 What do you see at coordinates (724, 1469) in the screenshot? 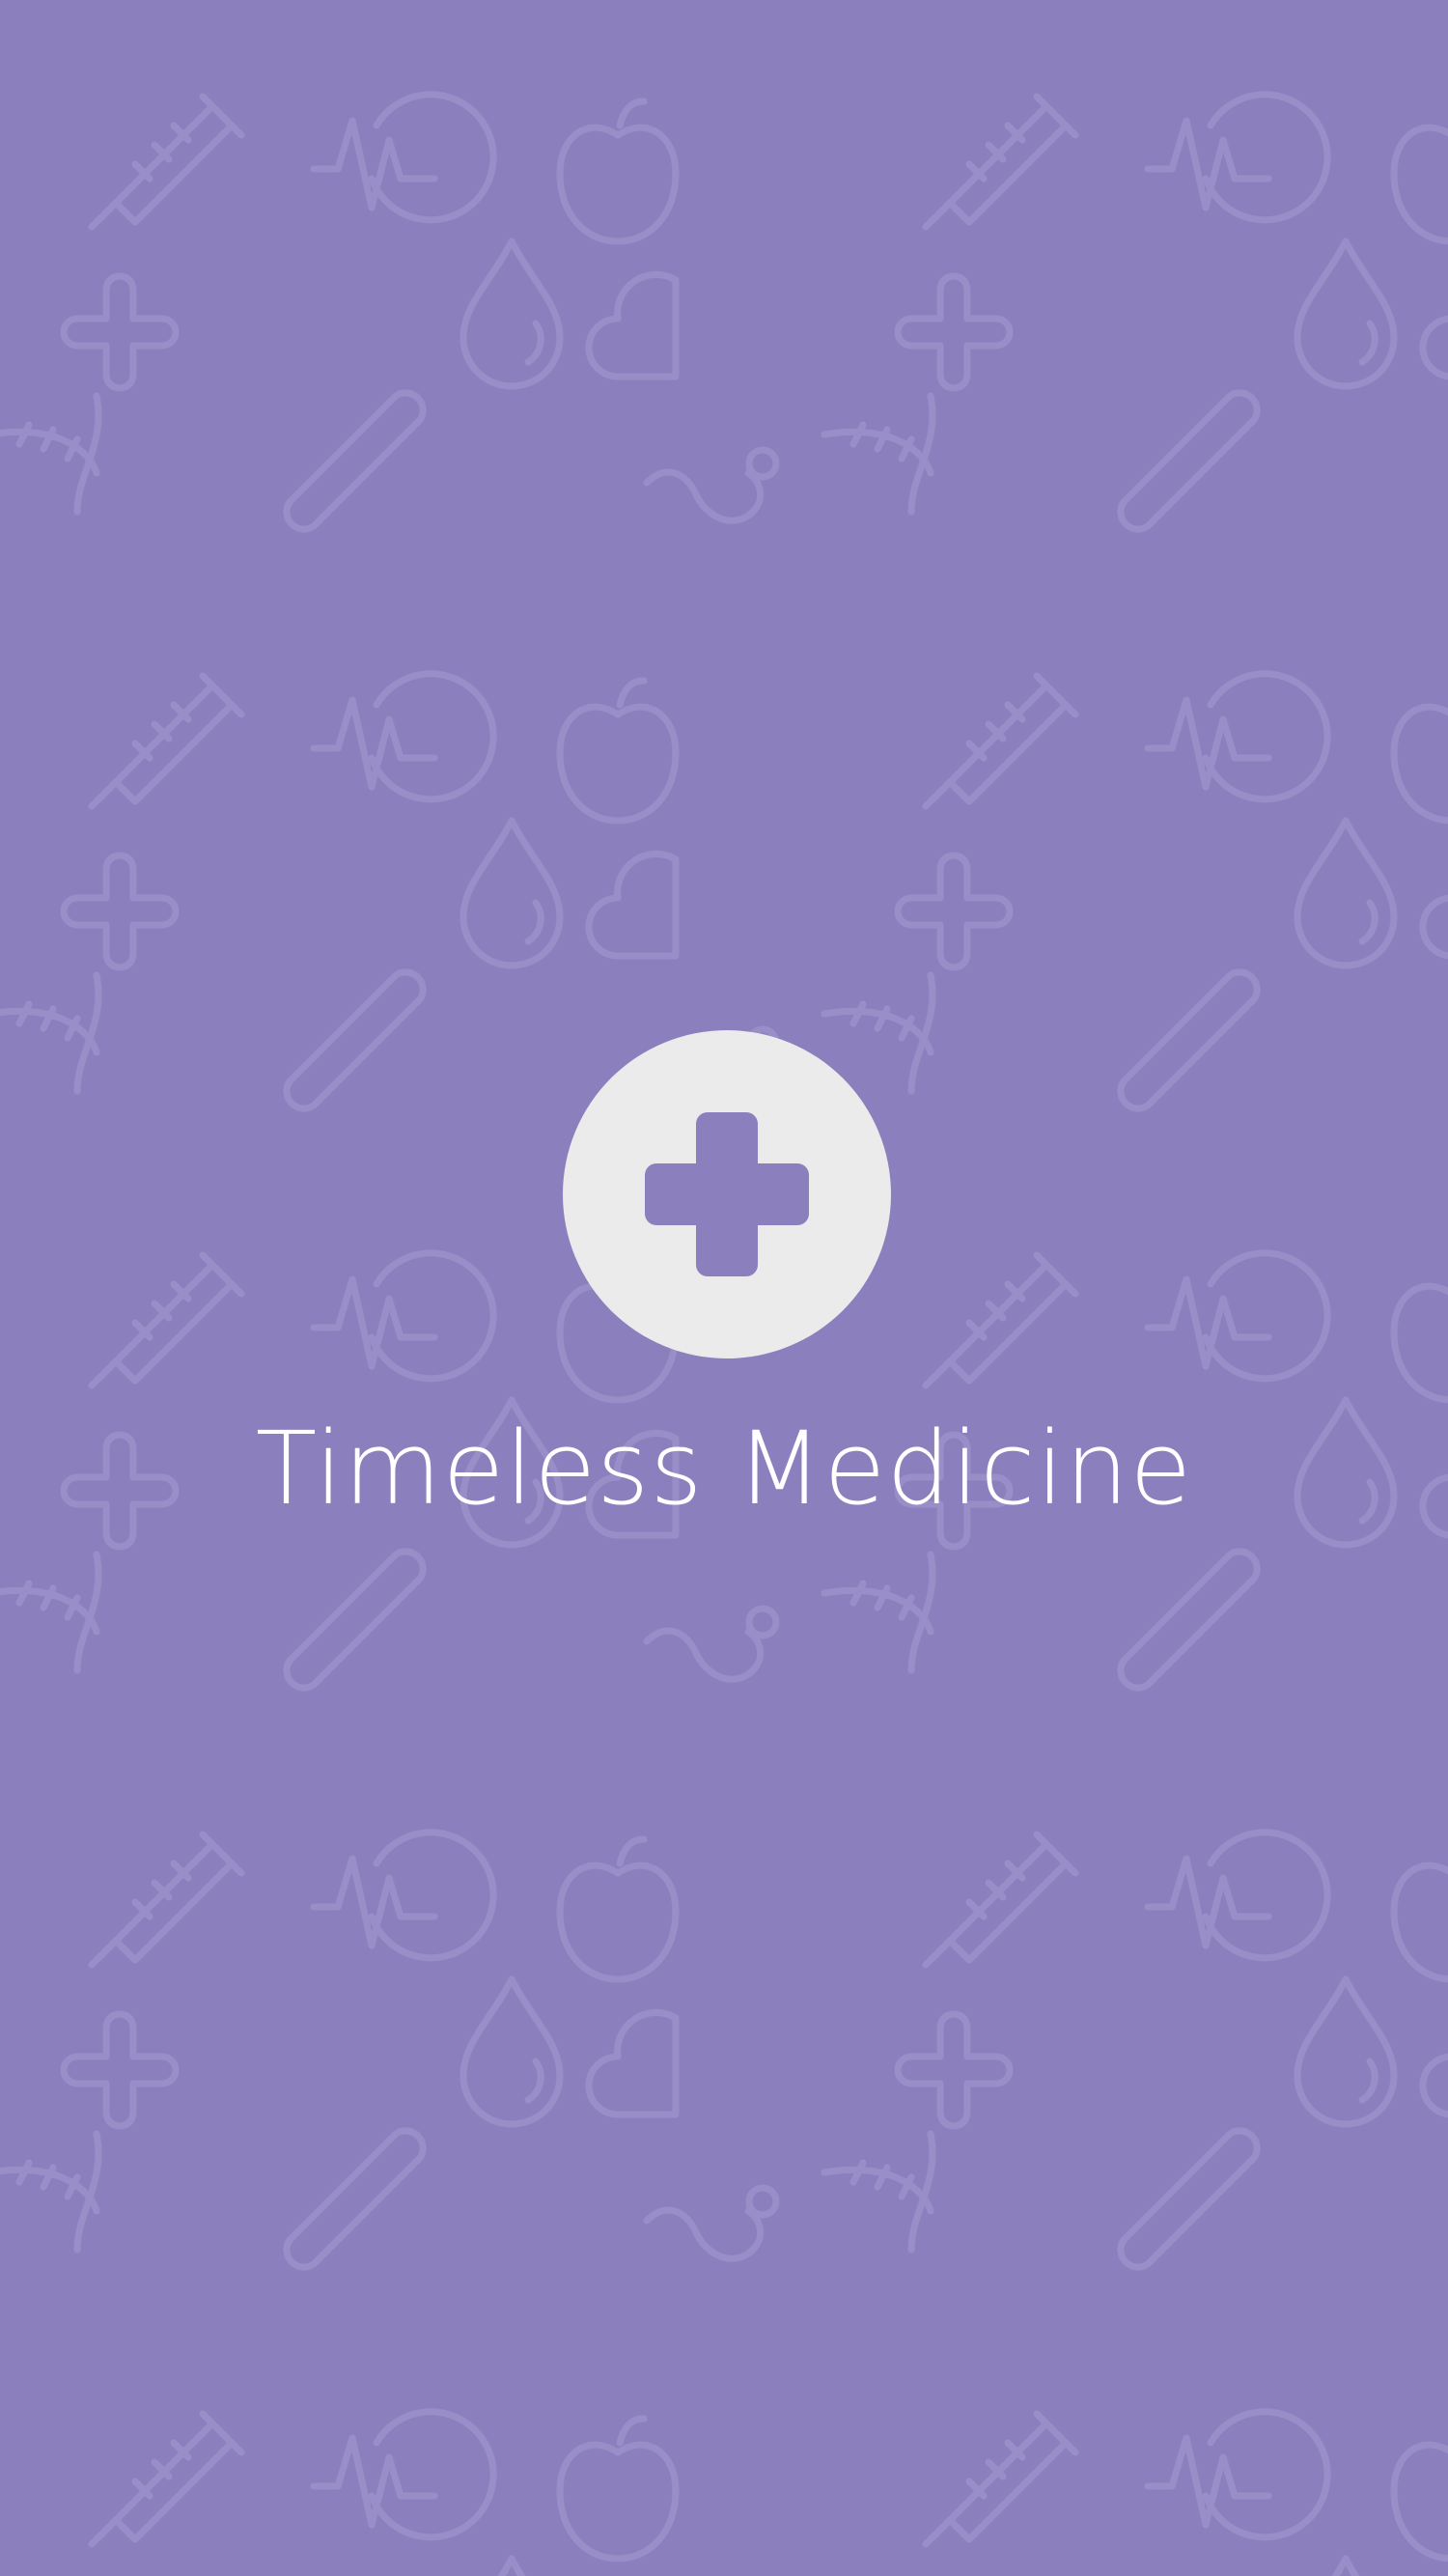
I see `app-title: Timeless Medicine` at bounding box center [724, 1469].